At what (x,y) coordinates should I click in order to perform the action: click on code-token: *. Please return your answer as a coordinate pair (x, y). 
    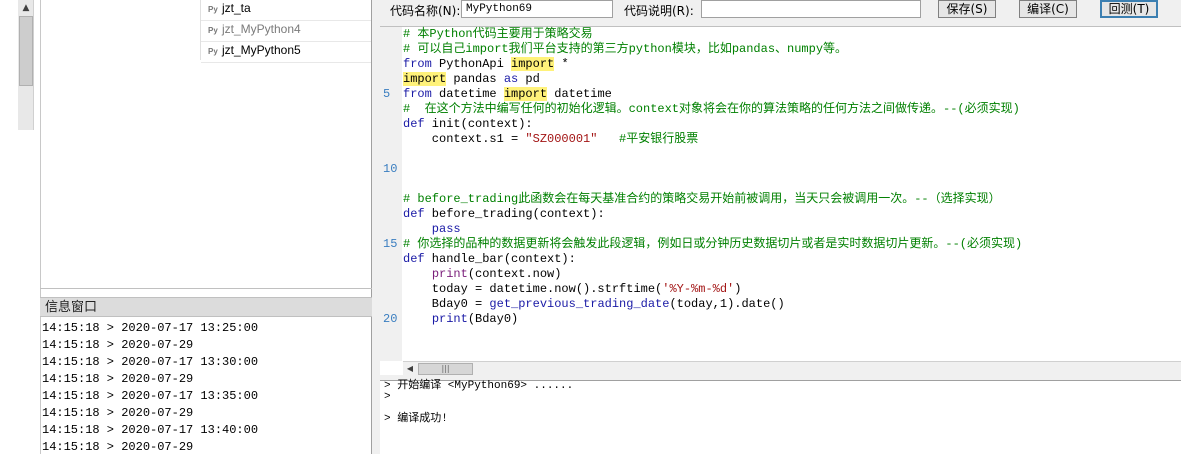
    Looking at the image, I should click on (561, 64).